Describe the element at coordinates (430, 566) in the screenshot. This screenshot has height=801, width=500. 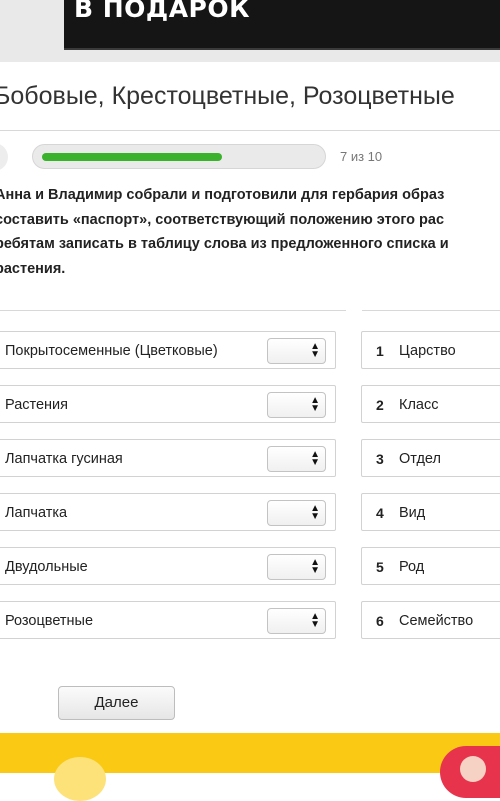
I see `category-row: 5 Род` at that location.